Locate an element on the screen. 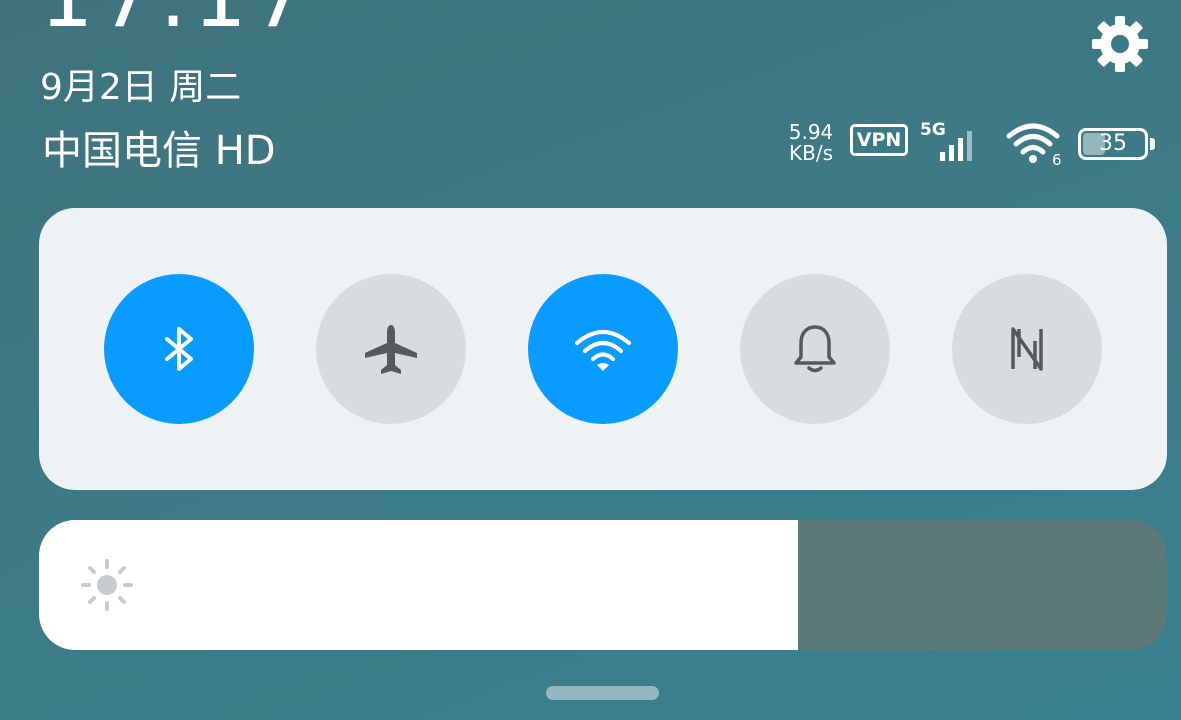  toggle-wifi is located at coordinates (603, 349).